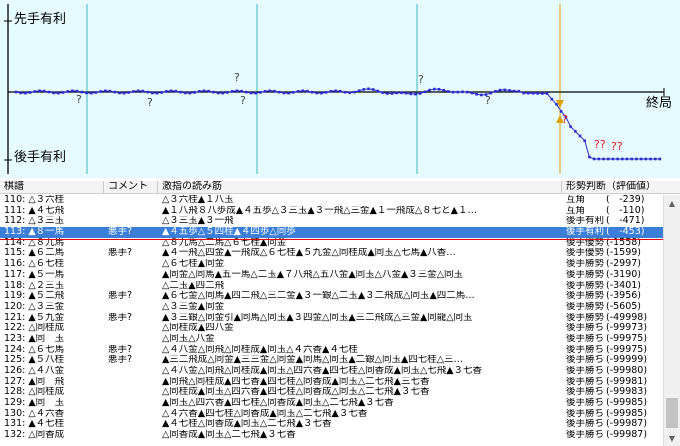 The width and height of the screenshot is (680, 446). Describe the element at coordinates (627, 381) in the screenshot. I see `score-cell: (-99981)` at that location.